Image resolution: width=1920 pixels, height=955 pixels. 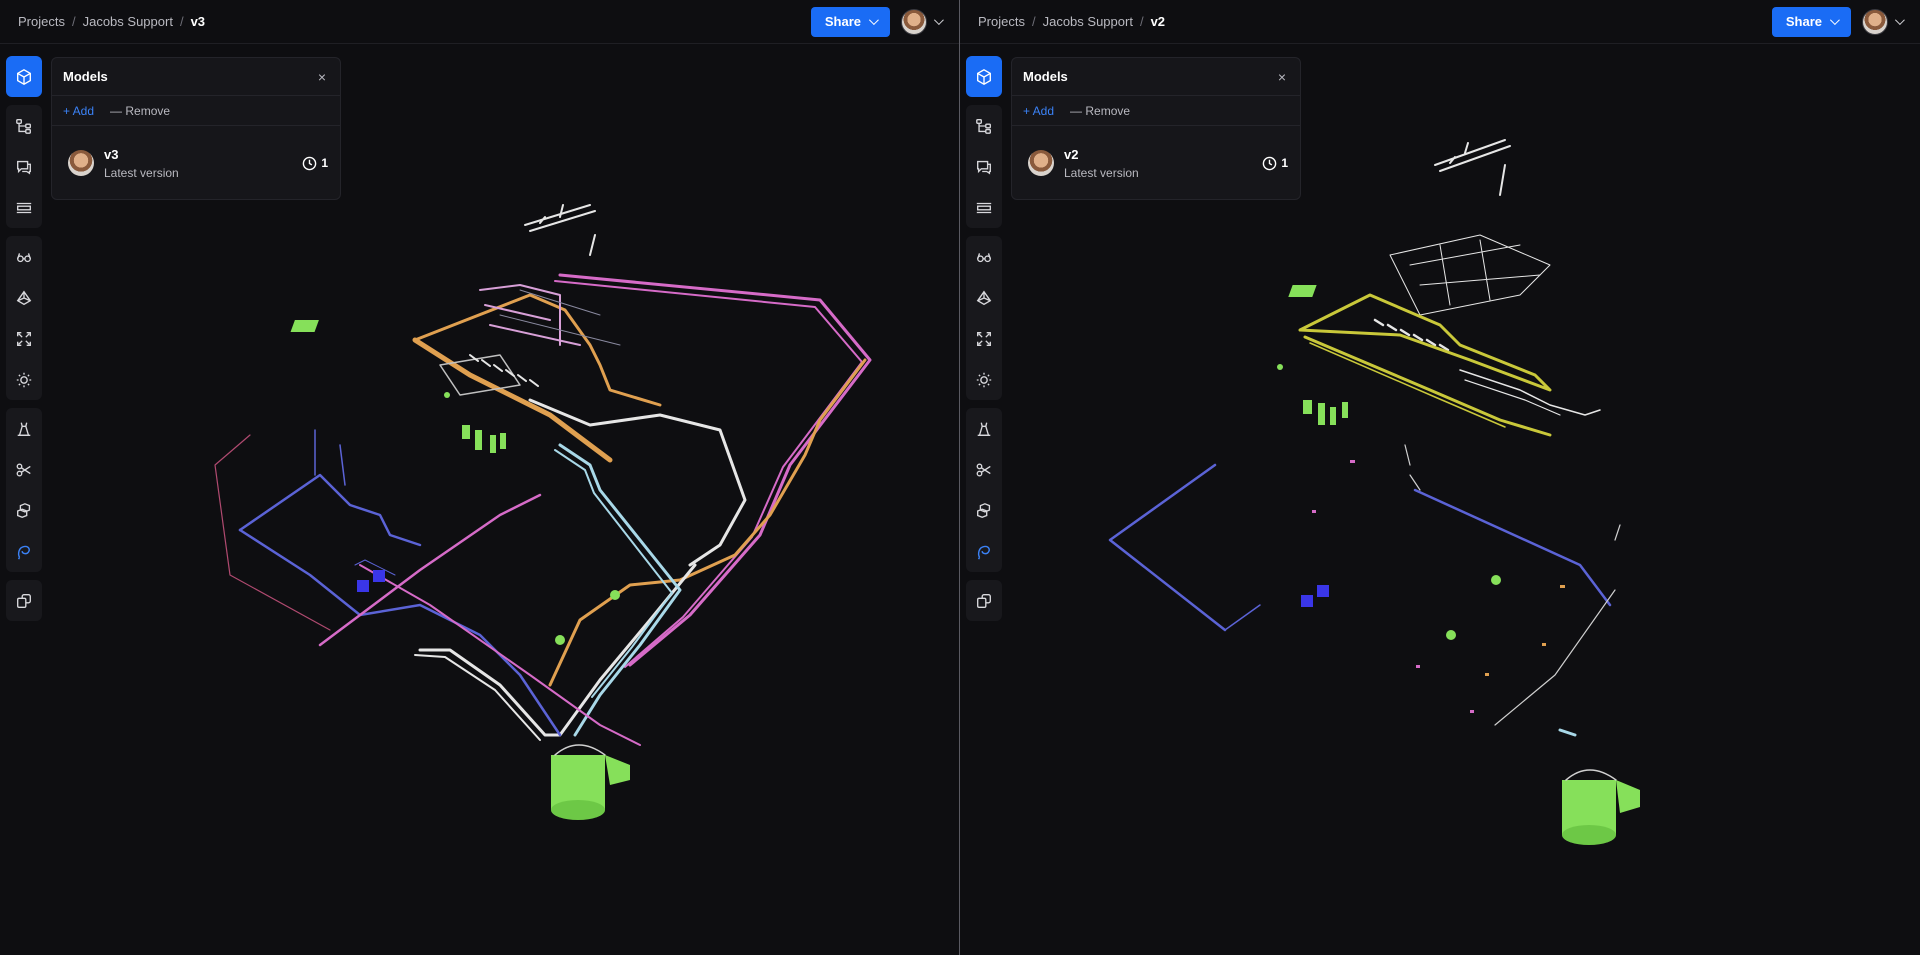 I want to click on view-modes-icon, so click(x=24, y=257).